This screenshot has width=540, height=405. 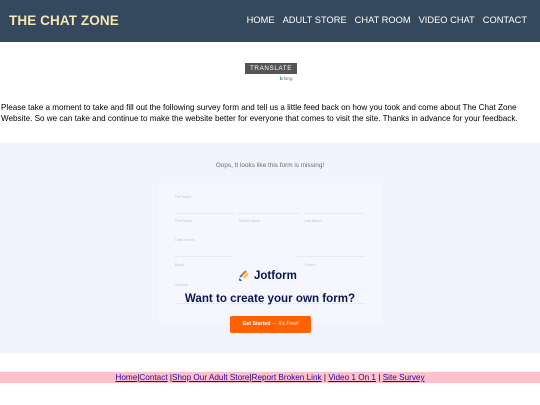 I want to click on ghost-label: Date of birth, so click(x=185, y=240).